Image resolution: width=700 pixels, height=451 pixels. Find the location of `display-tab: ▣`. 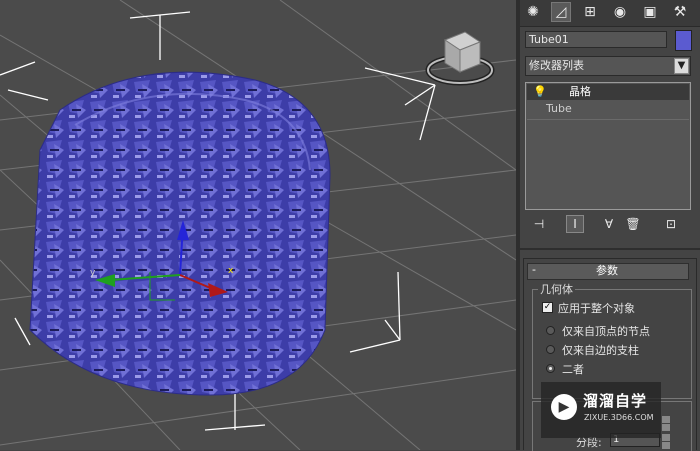

display-tab: ▣ is located at coordinates (650, 12).